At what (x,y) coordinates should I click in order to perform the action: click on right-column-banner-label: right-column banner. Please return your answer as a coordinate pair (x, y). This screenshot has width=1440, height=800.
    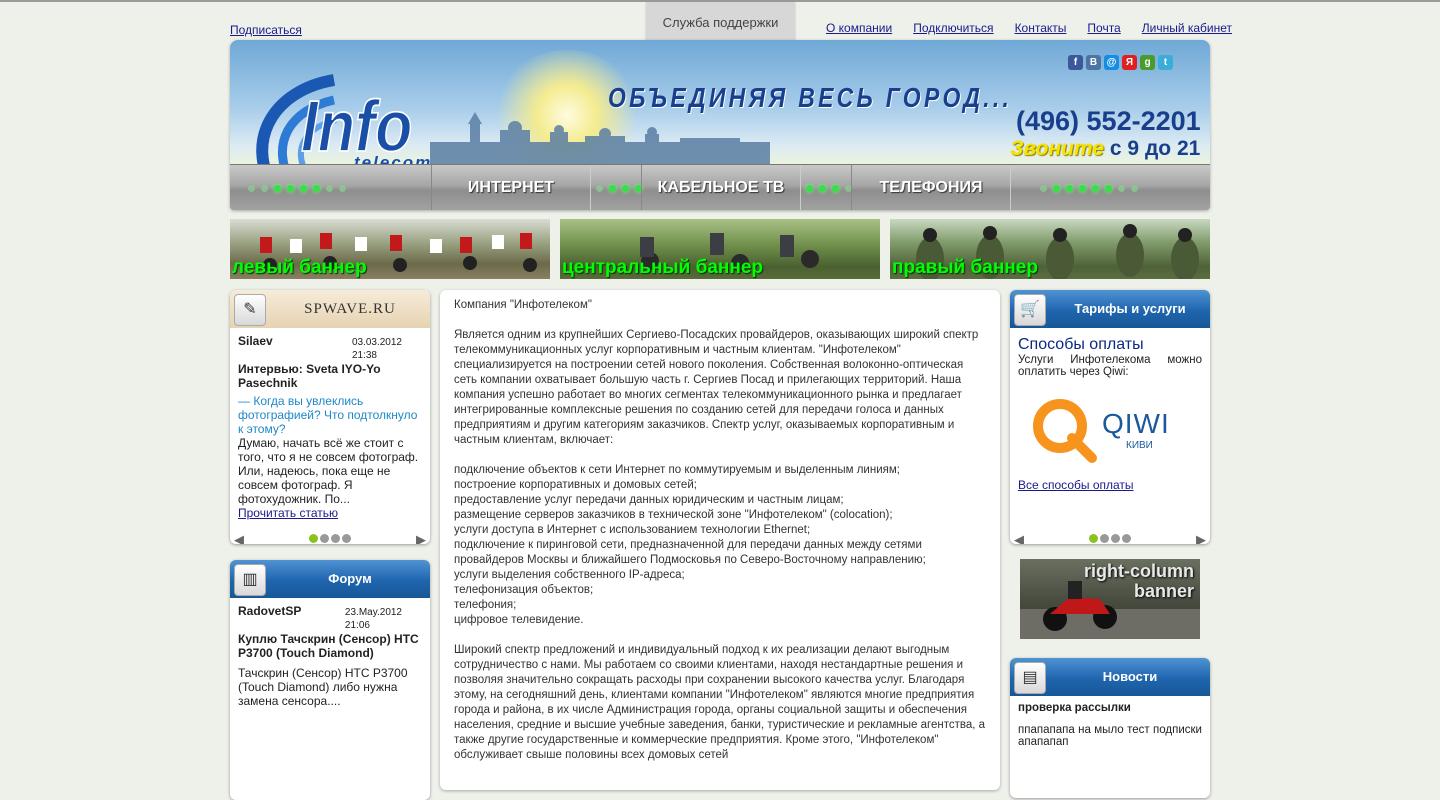
    Looking at the image, I should click on (1139, 581).